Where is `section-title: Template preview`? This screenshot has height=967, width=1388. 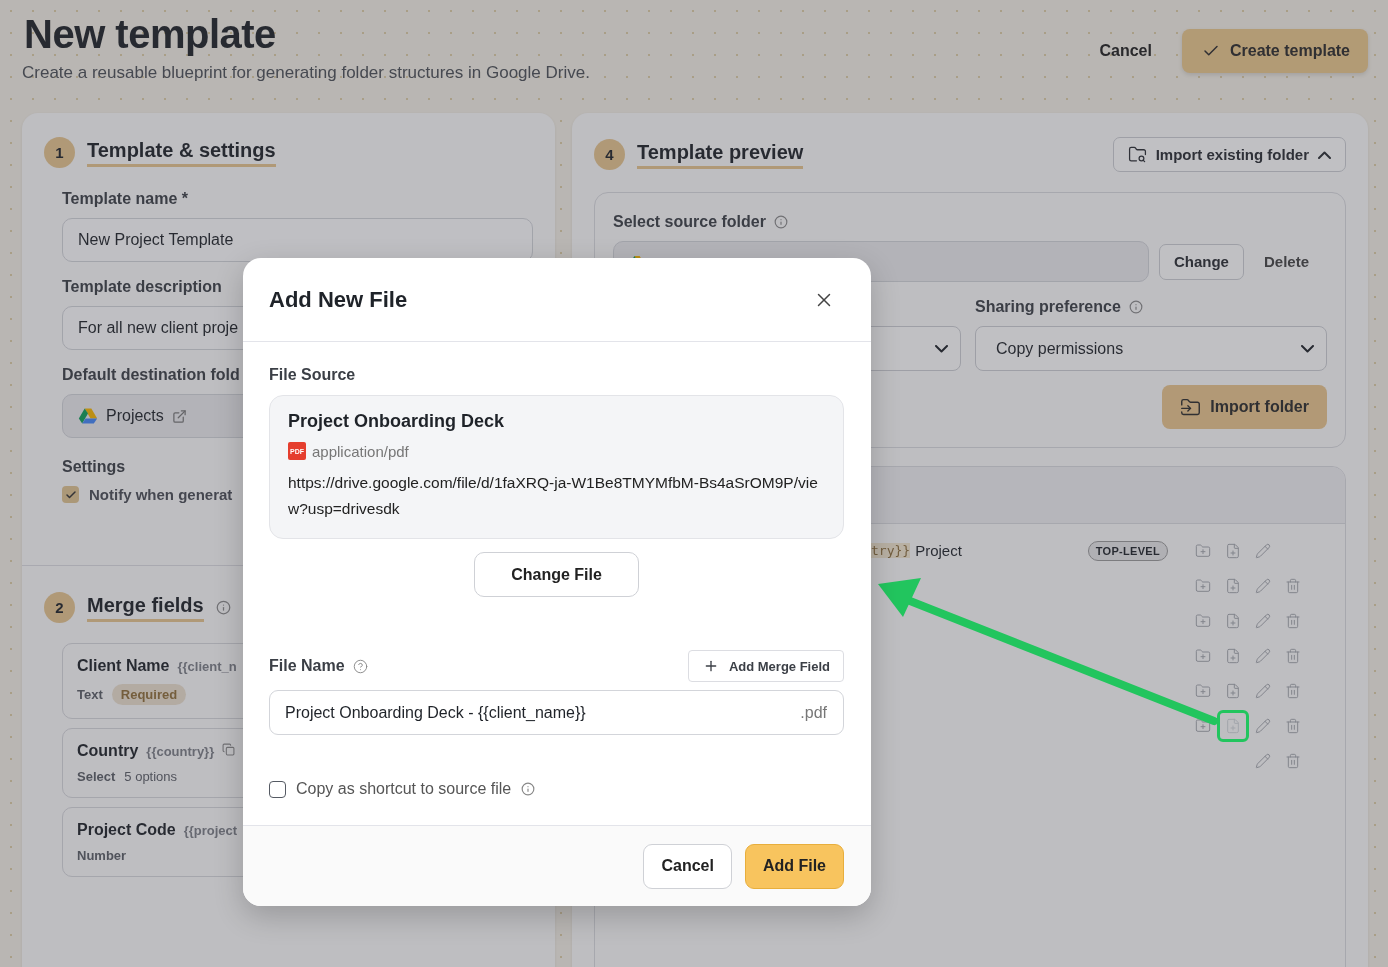 section-title: Template preview is located at coordinates (720, 154).